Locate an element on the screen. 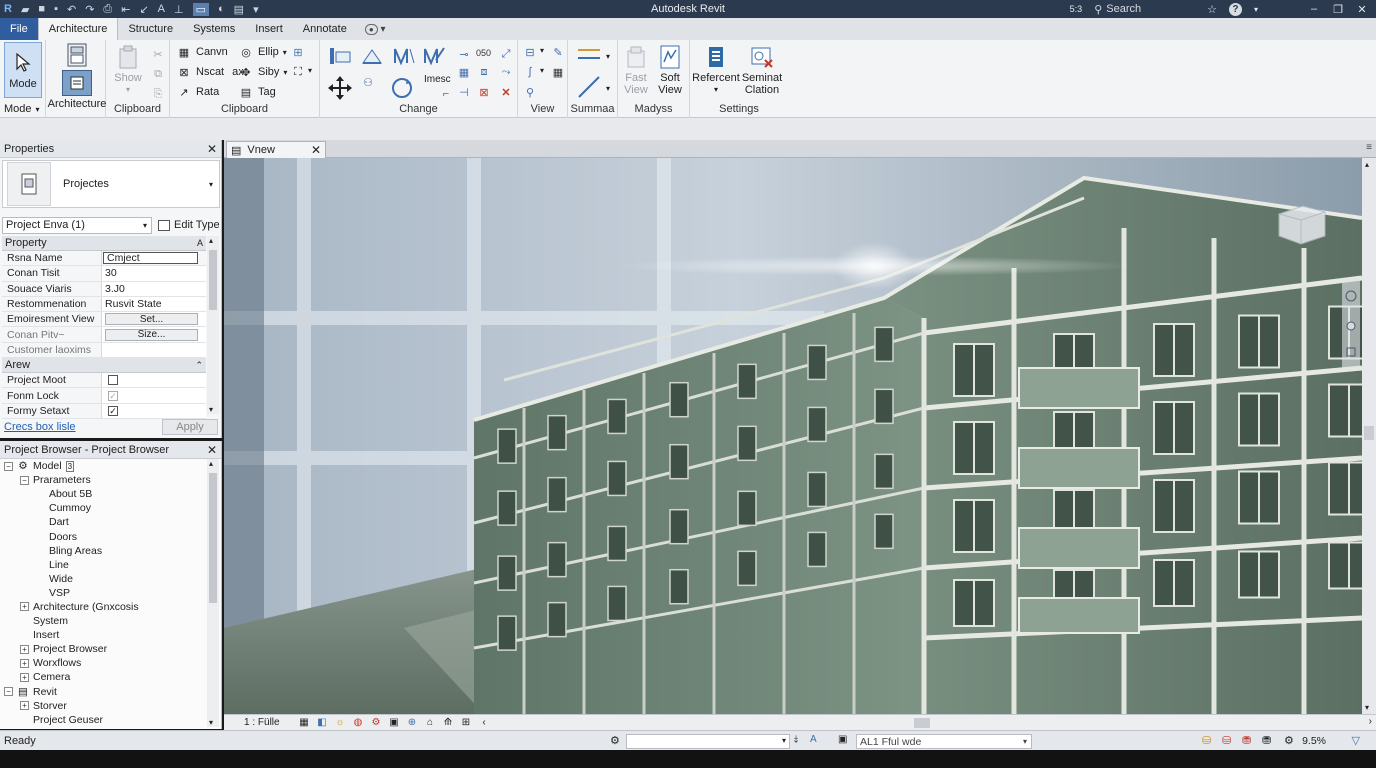  trim-icon: ⌐ is located at coordinates (446, 94).